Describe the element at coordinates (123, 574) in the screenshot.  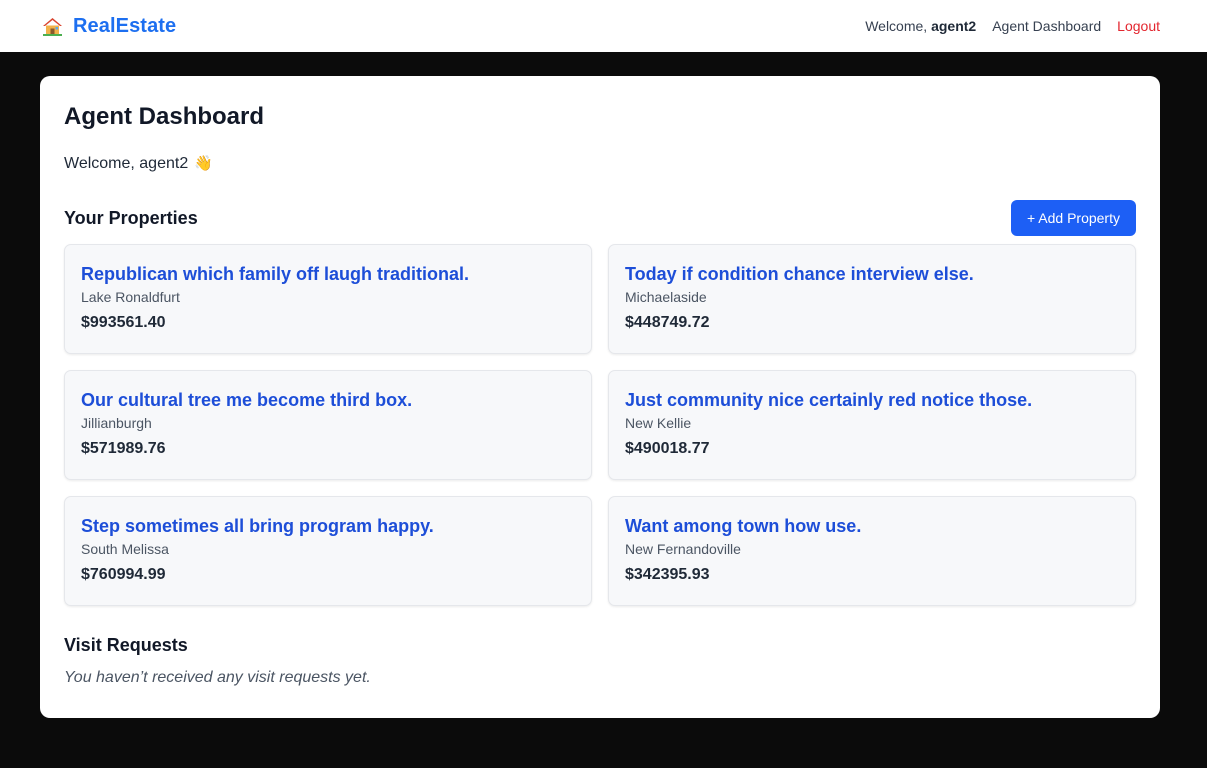
I see `property-price: $760994.99` at that location.